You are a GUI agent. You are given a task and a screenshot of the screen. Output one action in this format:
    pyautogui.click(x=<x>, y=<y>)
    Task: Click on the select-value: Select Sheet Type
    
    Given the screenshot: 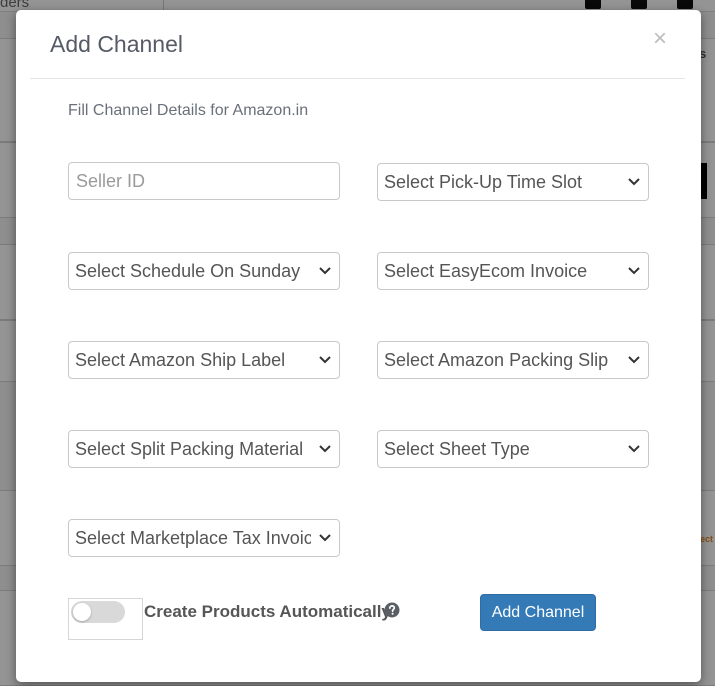 What is the action you would take?
    pyautogui.click(x=457, y=448)
    